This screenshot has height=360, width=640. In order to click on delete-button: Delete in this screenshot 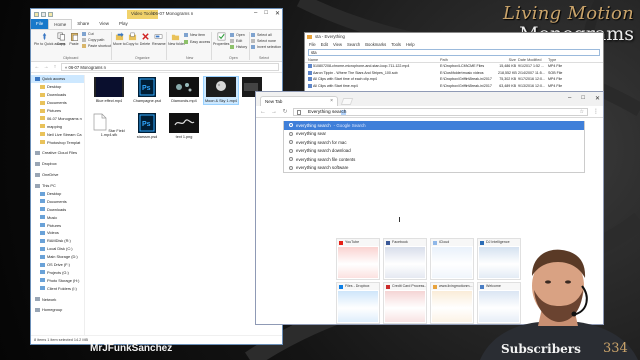, I will do `click(145, 39)`.